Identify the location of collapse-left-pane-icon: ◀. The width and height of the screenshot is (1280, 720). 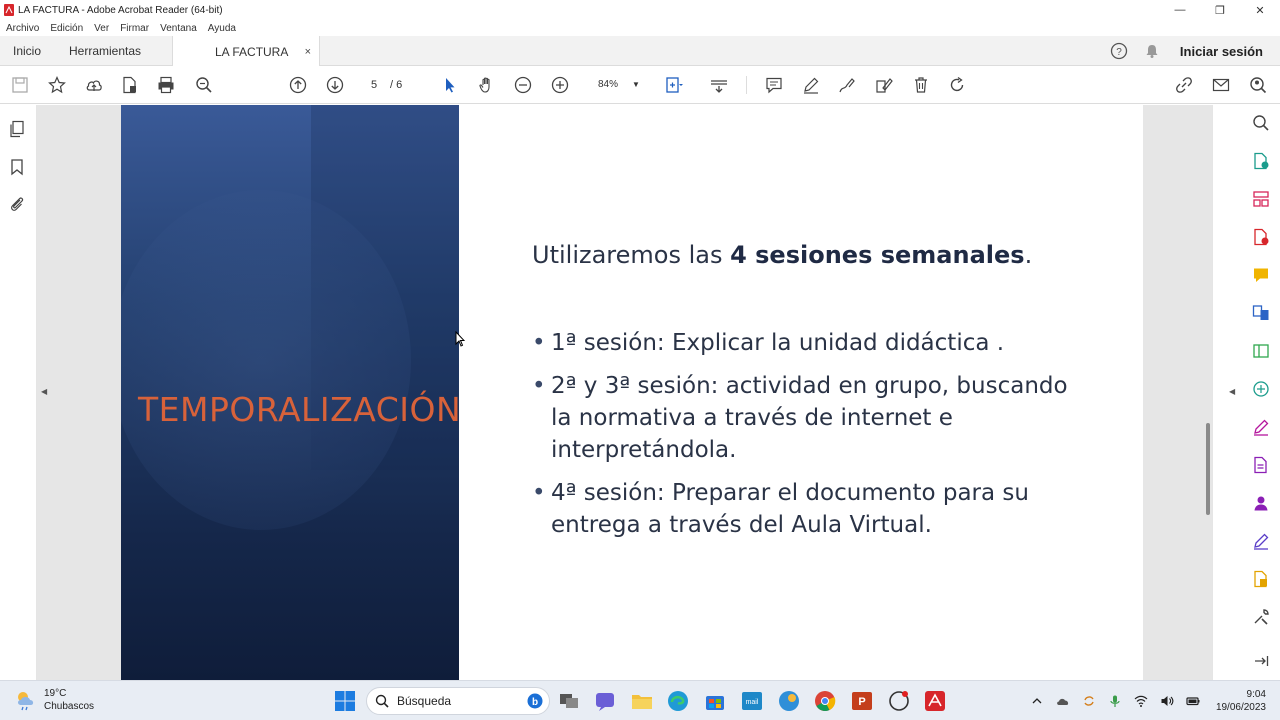
(44, 391).